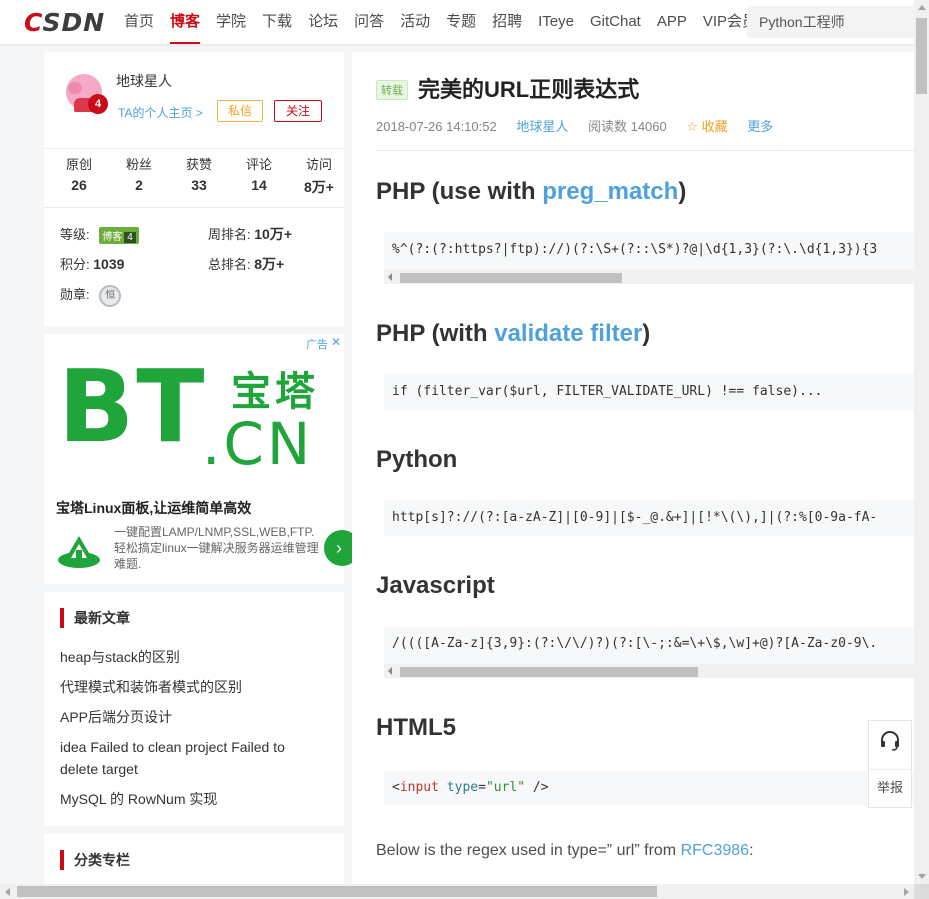  I want to click on level-badge: 博客 4, so click(119, 236).